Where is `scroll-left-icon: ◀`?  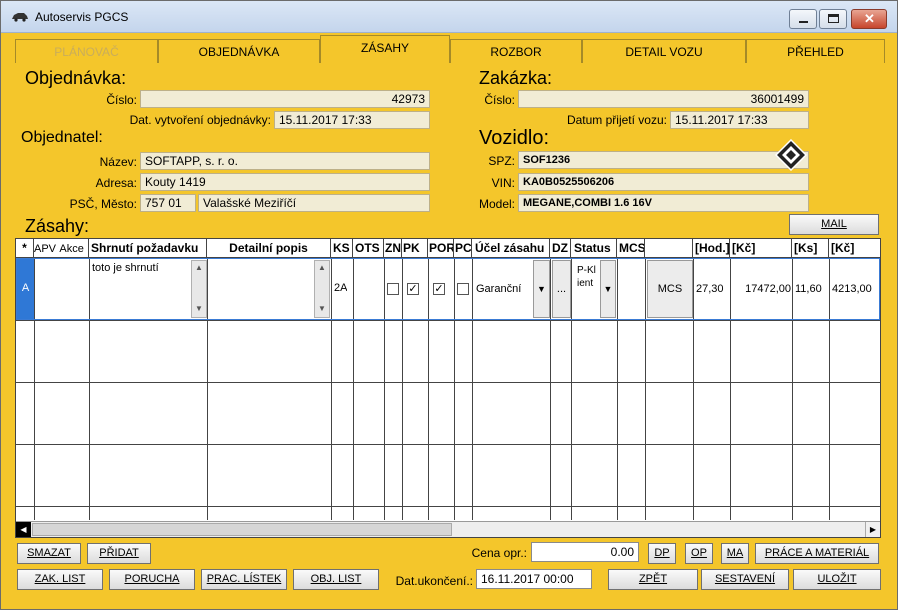
scroll-left-icon: ◀ is located at coordinates (23, 529).